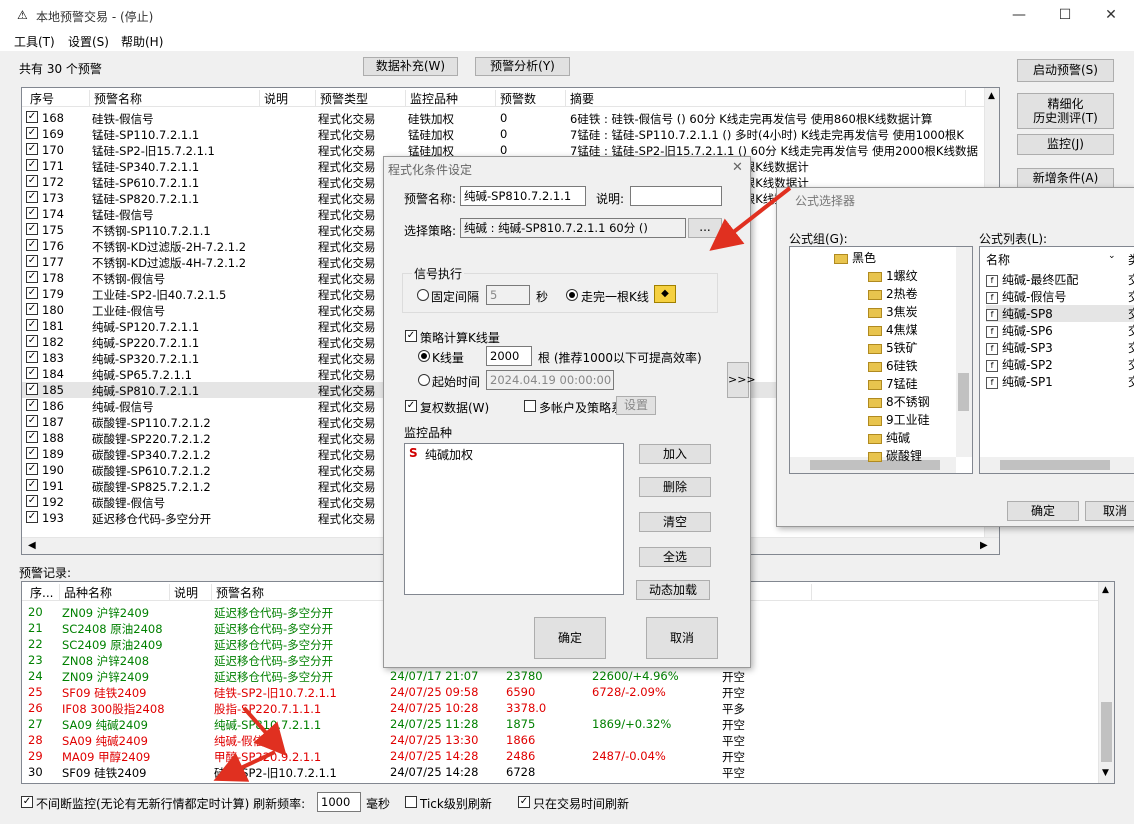 The width and height of the screenshot is (1134, 824). I want to click on scroll-right-icon: ▶, so click(984, 545).